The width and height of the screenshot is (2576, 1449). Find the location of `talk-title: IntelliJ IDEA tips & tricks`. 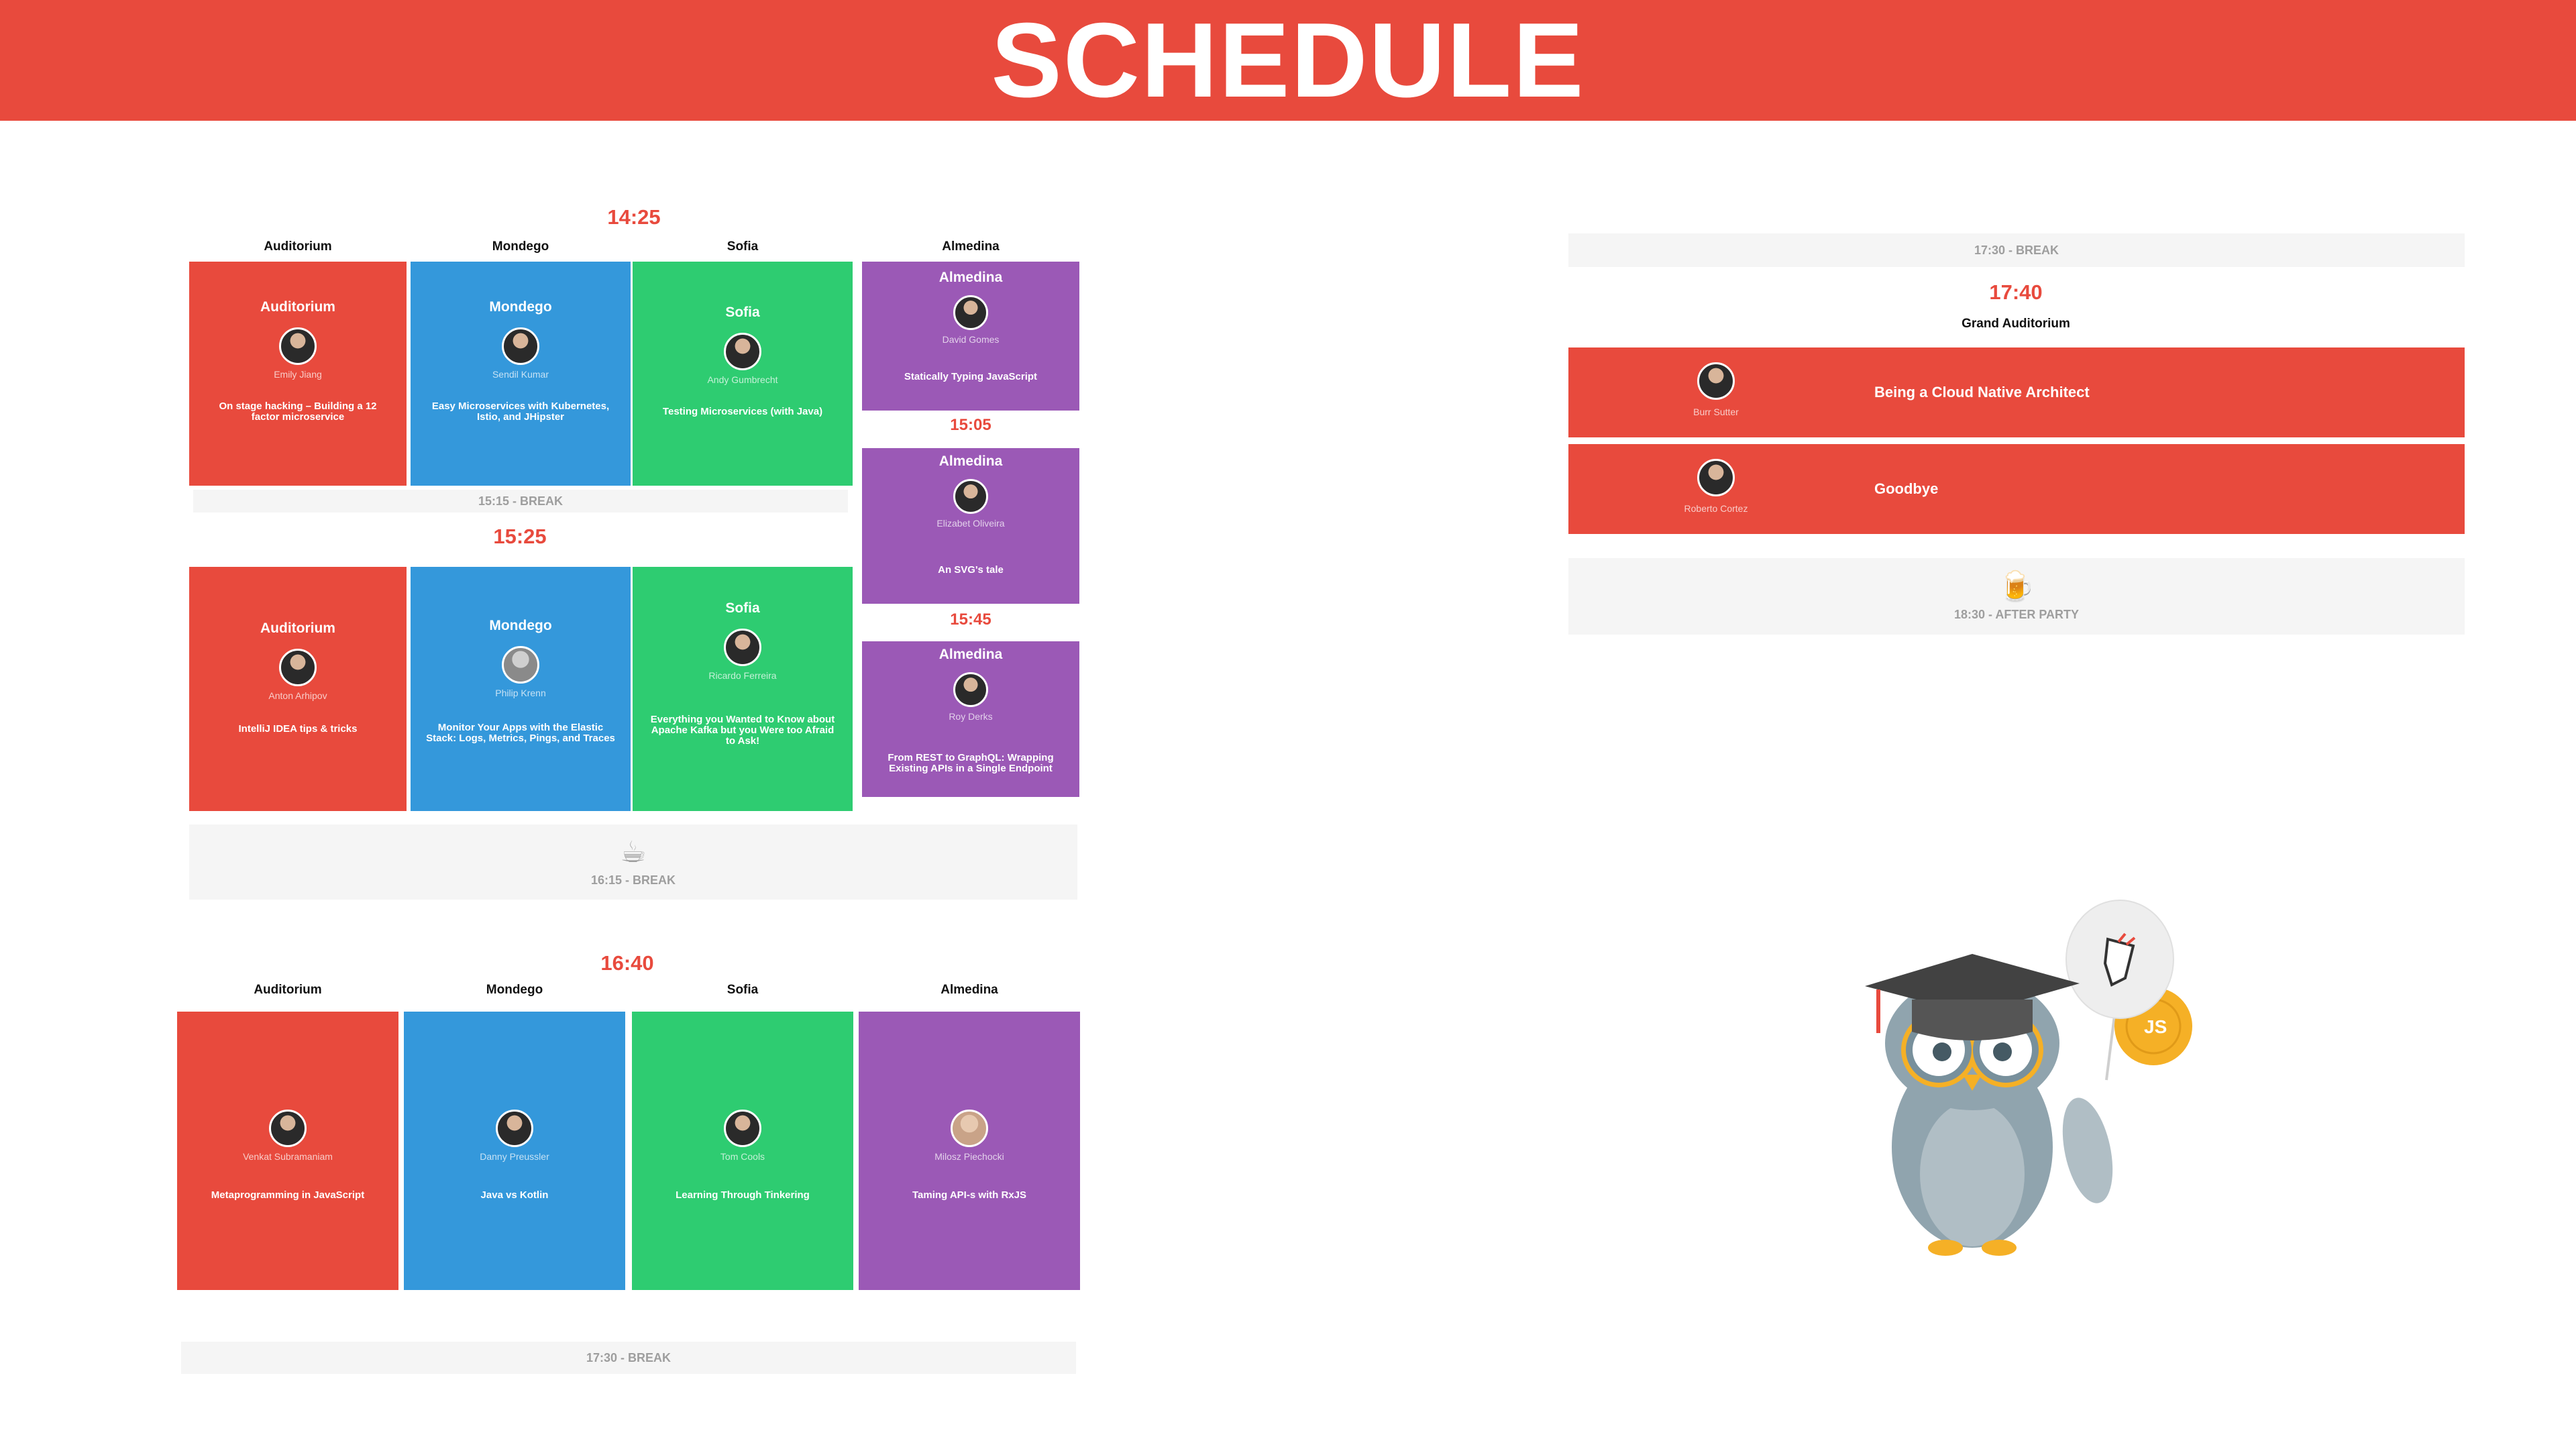

talk-title: IntelliJ IDEA tips & tricks is located at coordinates (298, 729).